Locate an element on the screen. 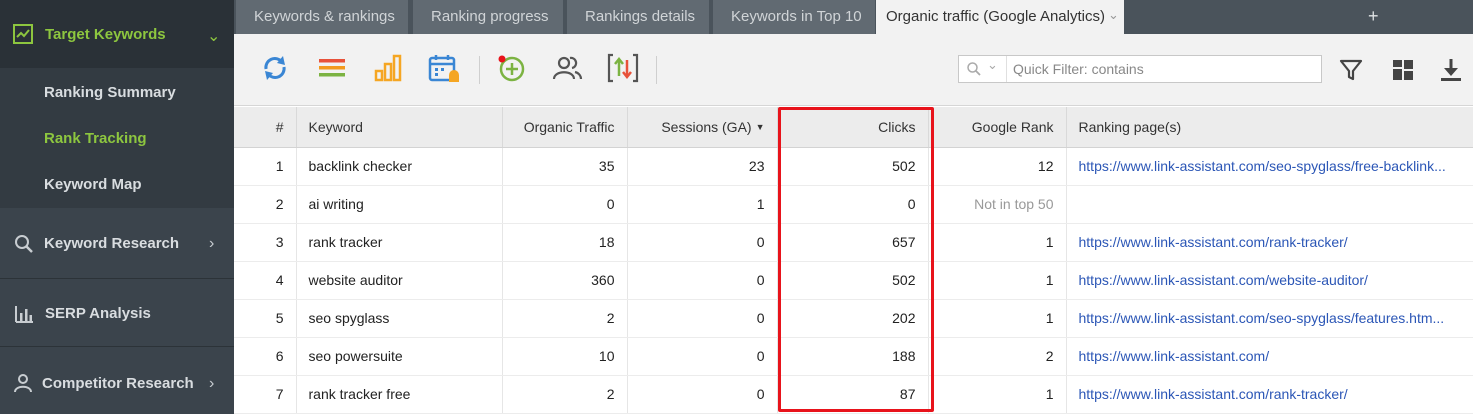 The width and height of the screenshot is (1473, 414). organic-traffic-cell: 360 is located at coordinates (565, 280).